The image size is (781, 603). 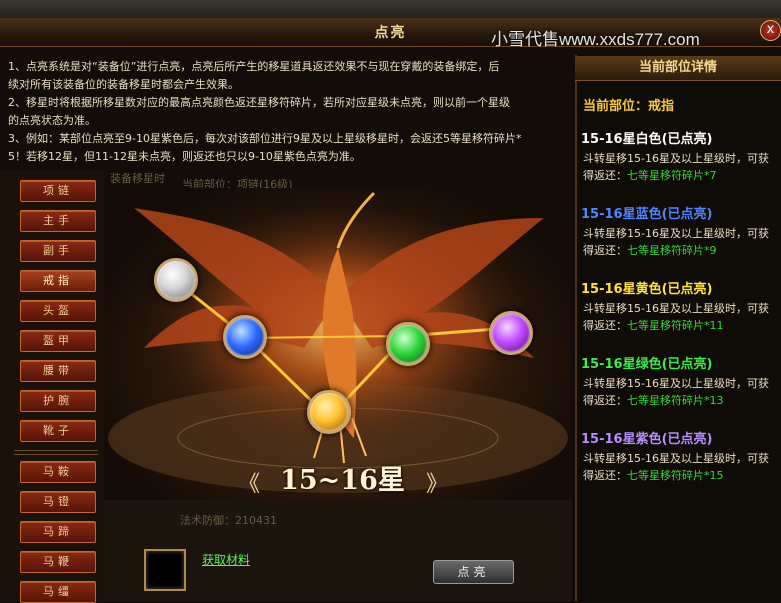 I want to click on tier-title: 15-16星绿色(已点亮), so click(x=647, y=364).